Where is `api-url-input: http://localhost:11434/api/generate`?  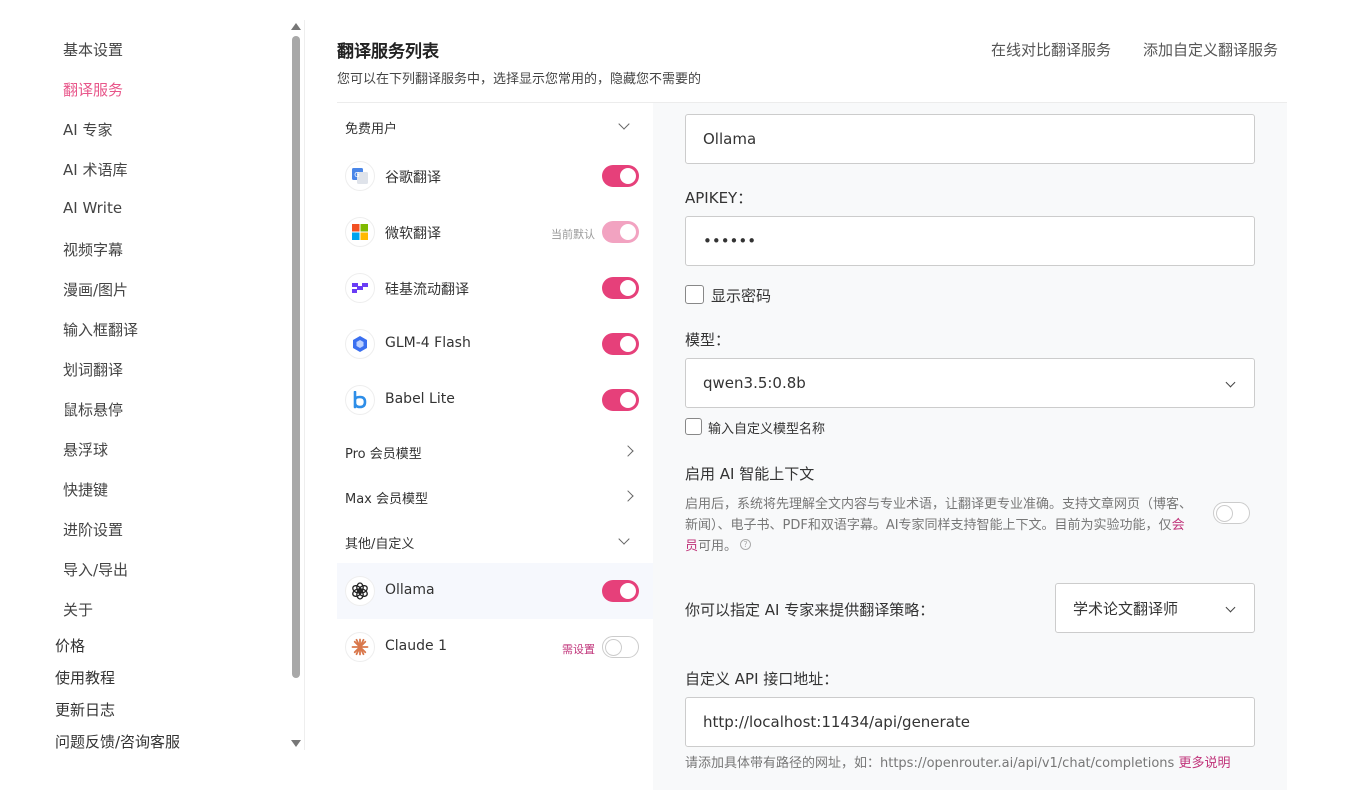 api-url-input: http://localhost:11434/api/generate is located at coordinates (970, 722).